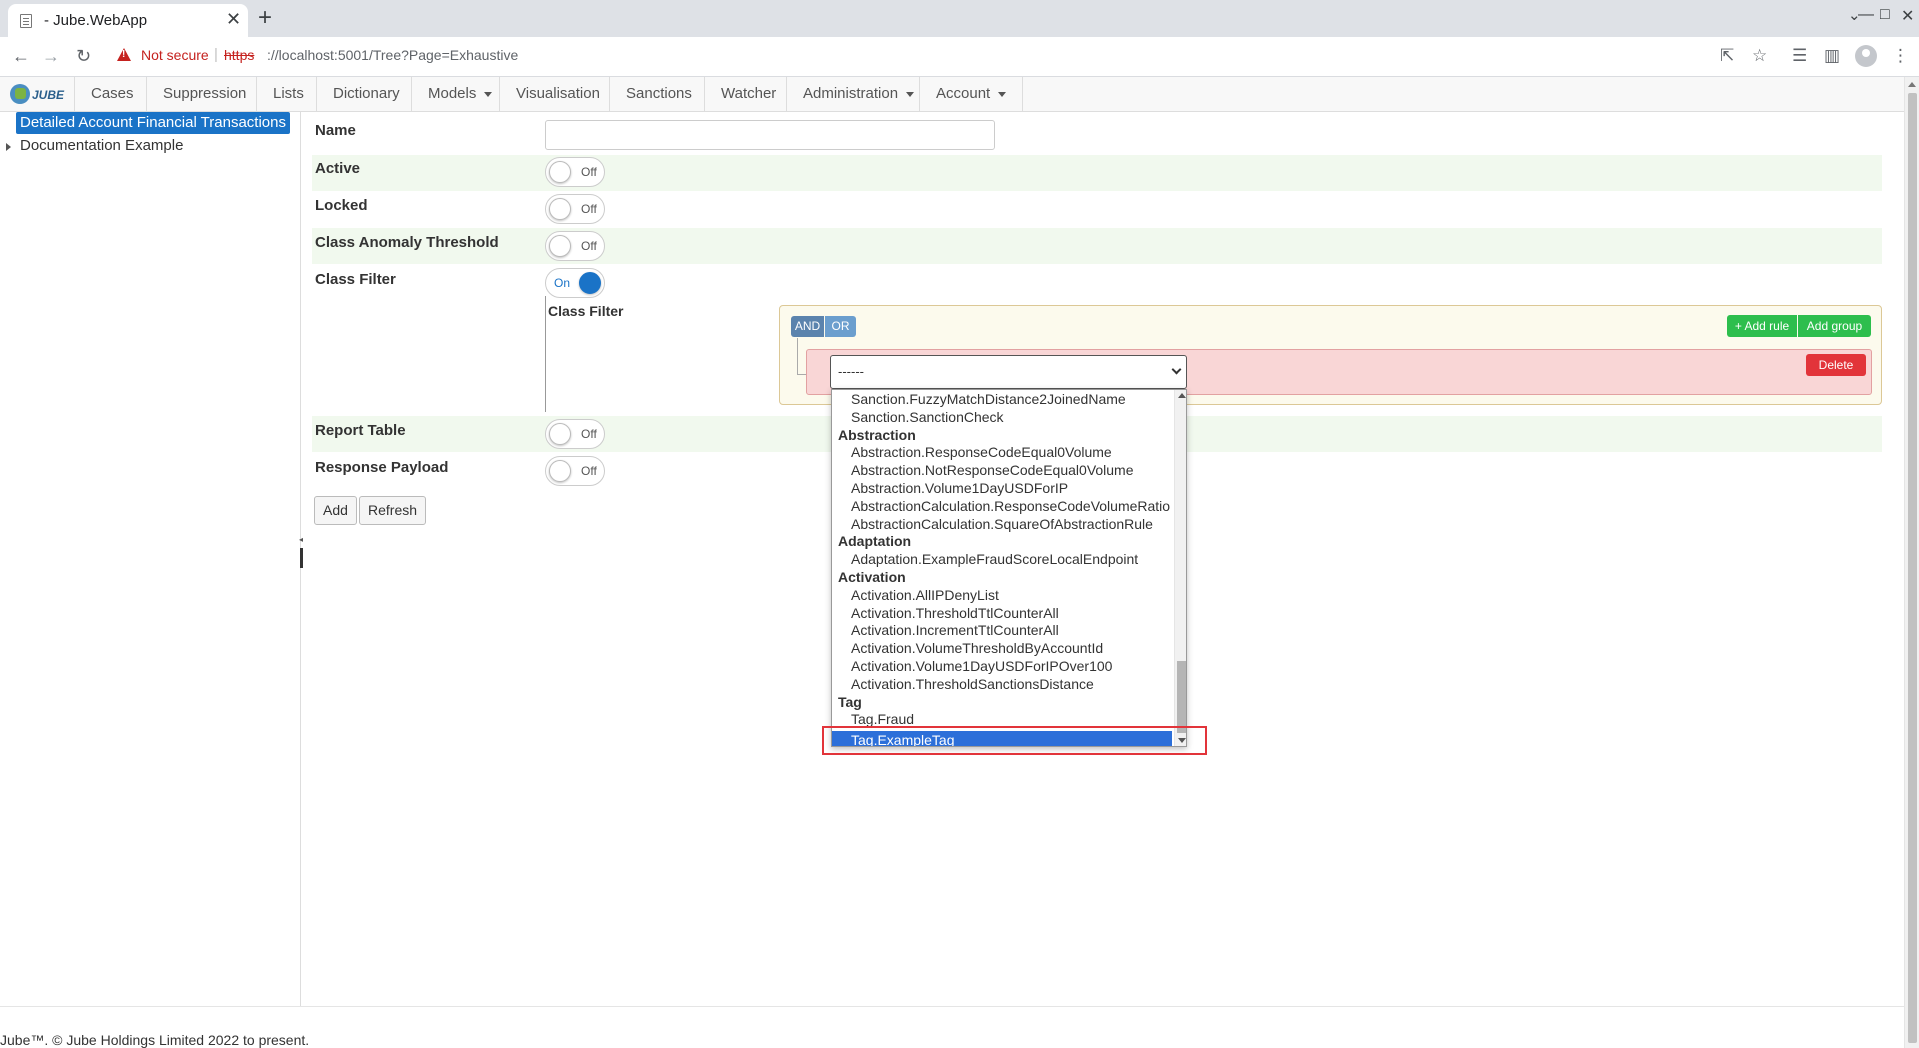  What do you see at coordinates (575, 434) in the screenshot?
I see `report-table-toggle: Off` at bounding box center [575, 434].